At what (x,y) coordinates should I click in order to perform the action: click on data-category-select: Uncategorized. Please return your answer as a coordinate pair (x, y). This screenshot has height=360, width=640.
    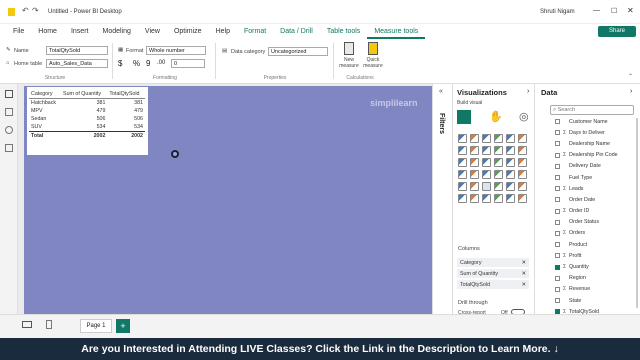
    Looking at the image, I should click on (298, 51).